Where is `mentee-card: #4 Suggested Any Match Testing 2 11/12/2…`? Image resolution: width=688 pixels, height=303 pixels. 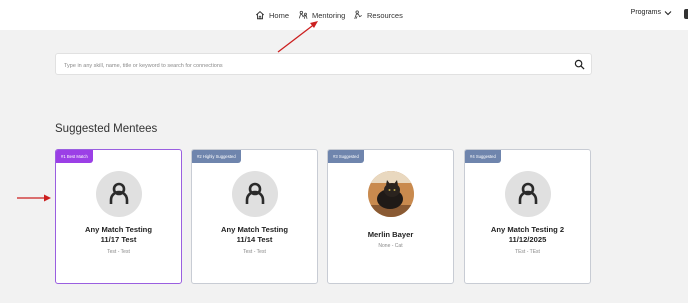
mentee-card: #4 Suggested Any Match Testing 2 11/12/2… is located at coordinates (527, 216).